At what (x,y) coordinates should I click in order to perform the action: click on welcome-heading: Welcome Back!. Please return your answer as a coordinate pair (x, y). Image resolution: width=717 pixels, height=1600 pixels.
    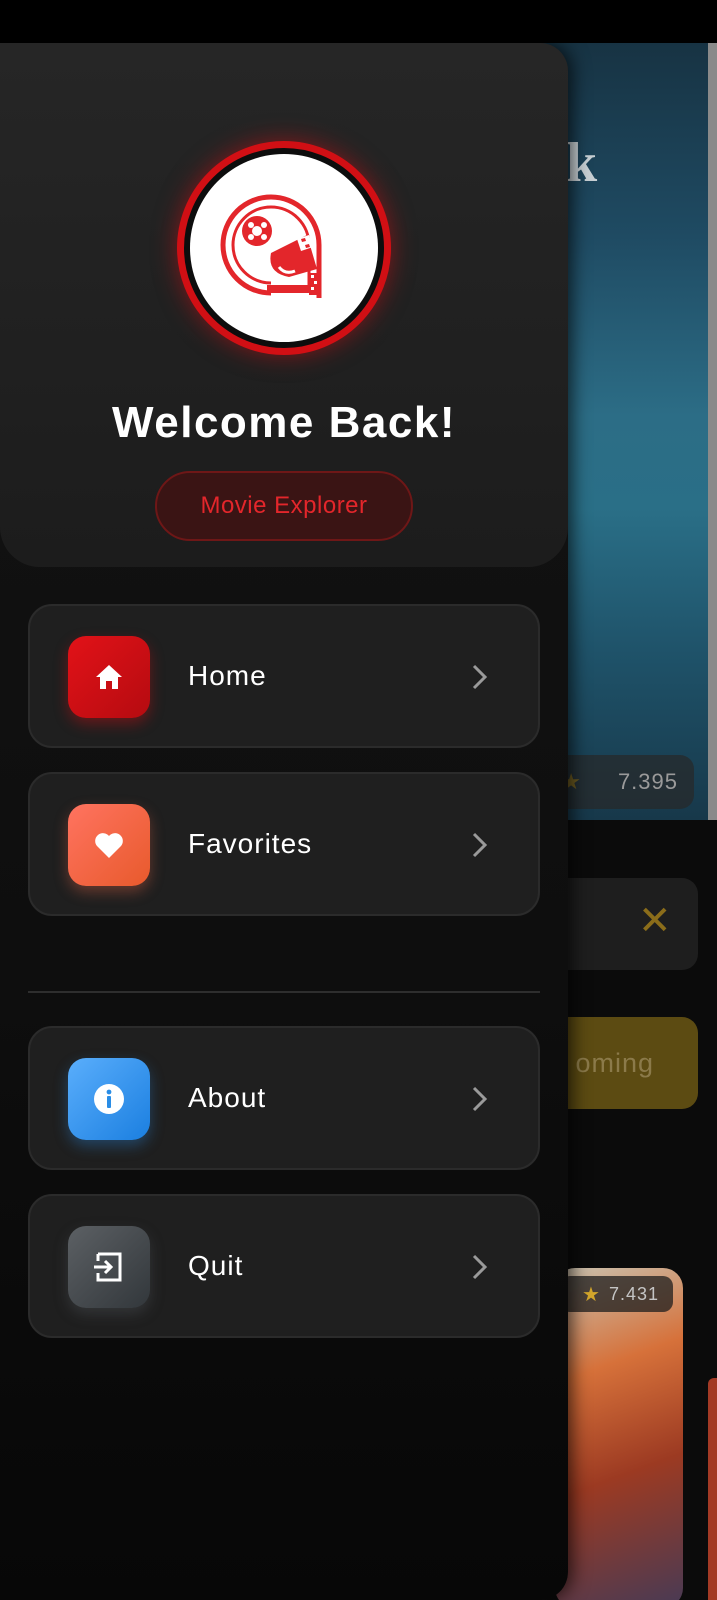
    Looking at the image, I should click on (284, 422).